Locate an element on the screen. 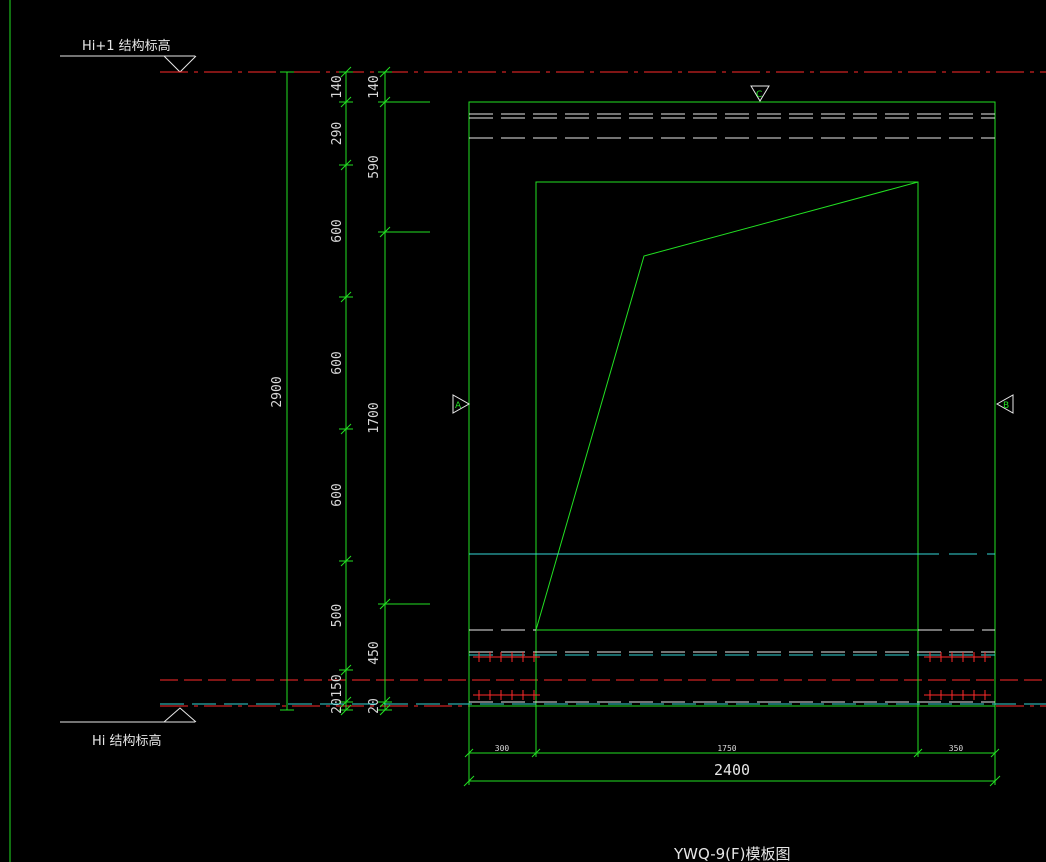 The image size is (1046, 862). dim-mid-8: 20 is located at coordinates (337, 706).